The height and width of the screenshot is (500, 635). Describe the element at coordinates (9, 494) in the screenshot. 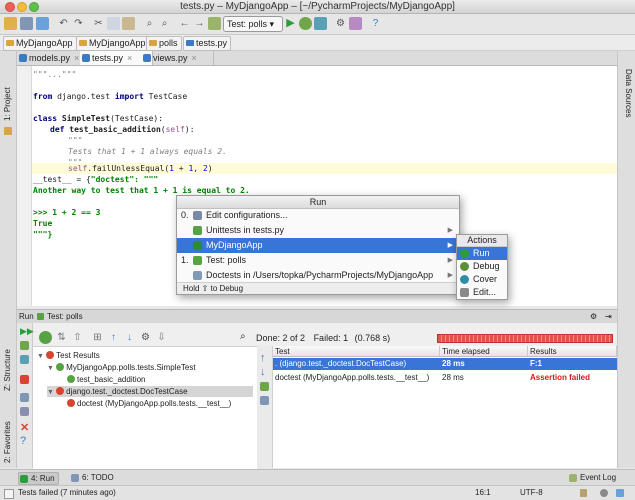

I see `status-toggle-icon` at that location.